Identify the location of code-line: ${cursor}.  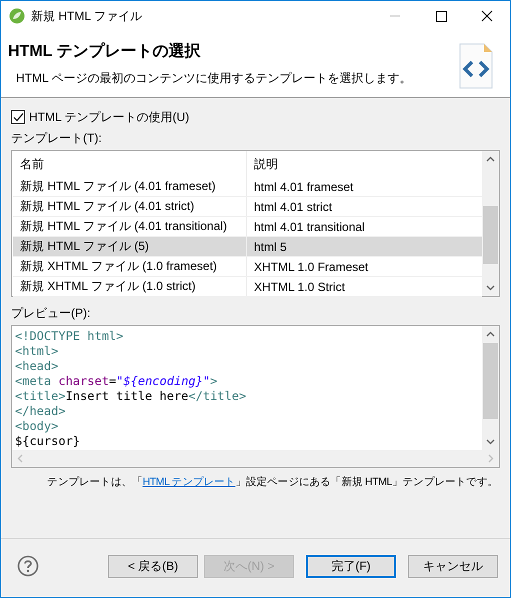
(47, 441).